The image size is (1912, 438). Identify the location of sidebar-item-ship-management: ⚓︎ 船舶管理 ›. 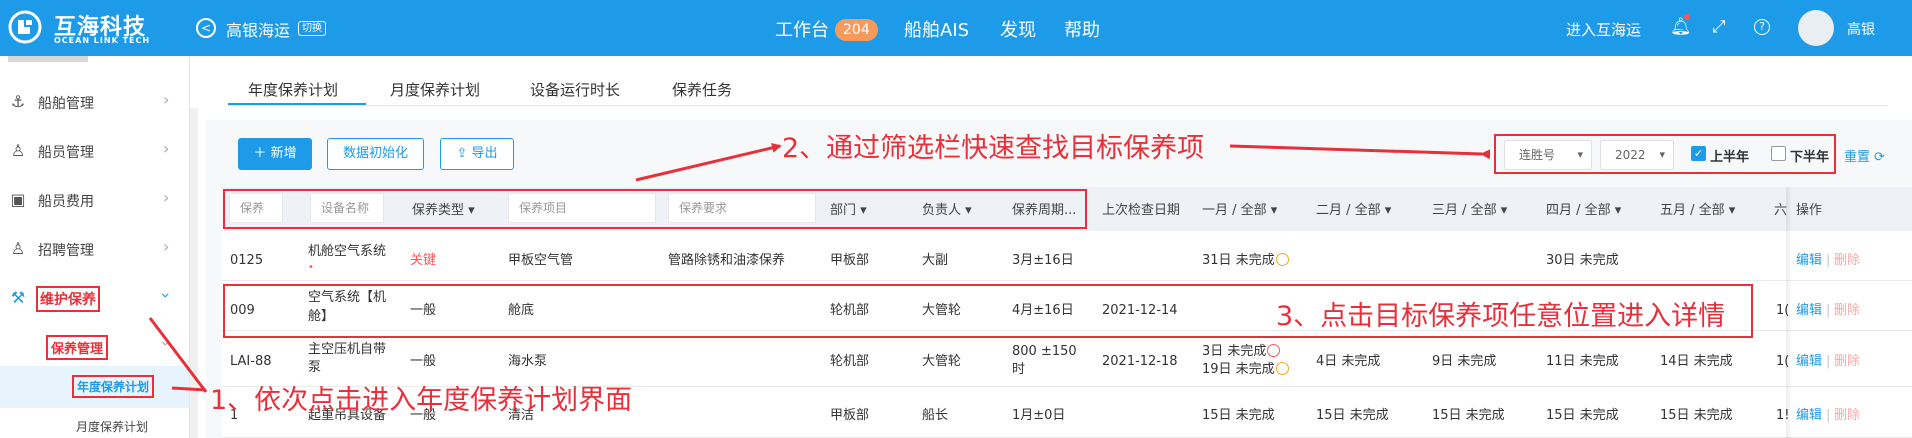
(94, 102).